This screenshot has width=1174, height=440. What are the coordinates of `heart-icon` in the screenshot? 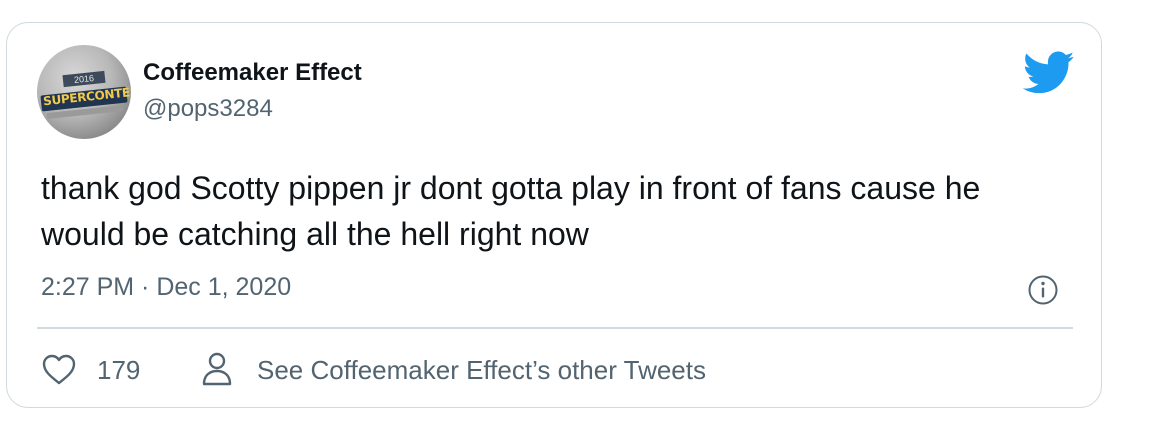 It's located at (59, 370).